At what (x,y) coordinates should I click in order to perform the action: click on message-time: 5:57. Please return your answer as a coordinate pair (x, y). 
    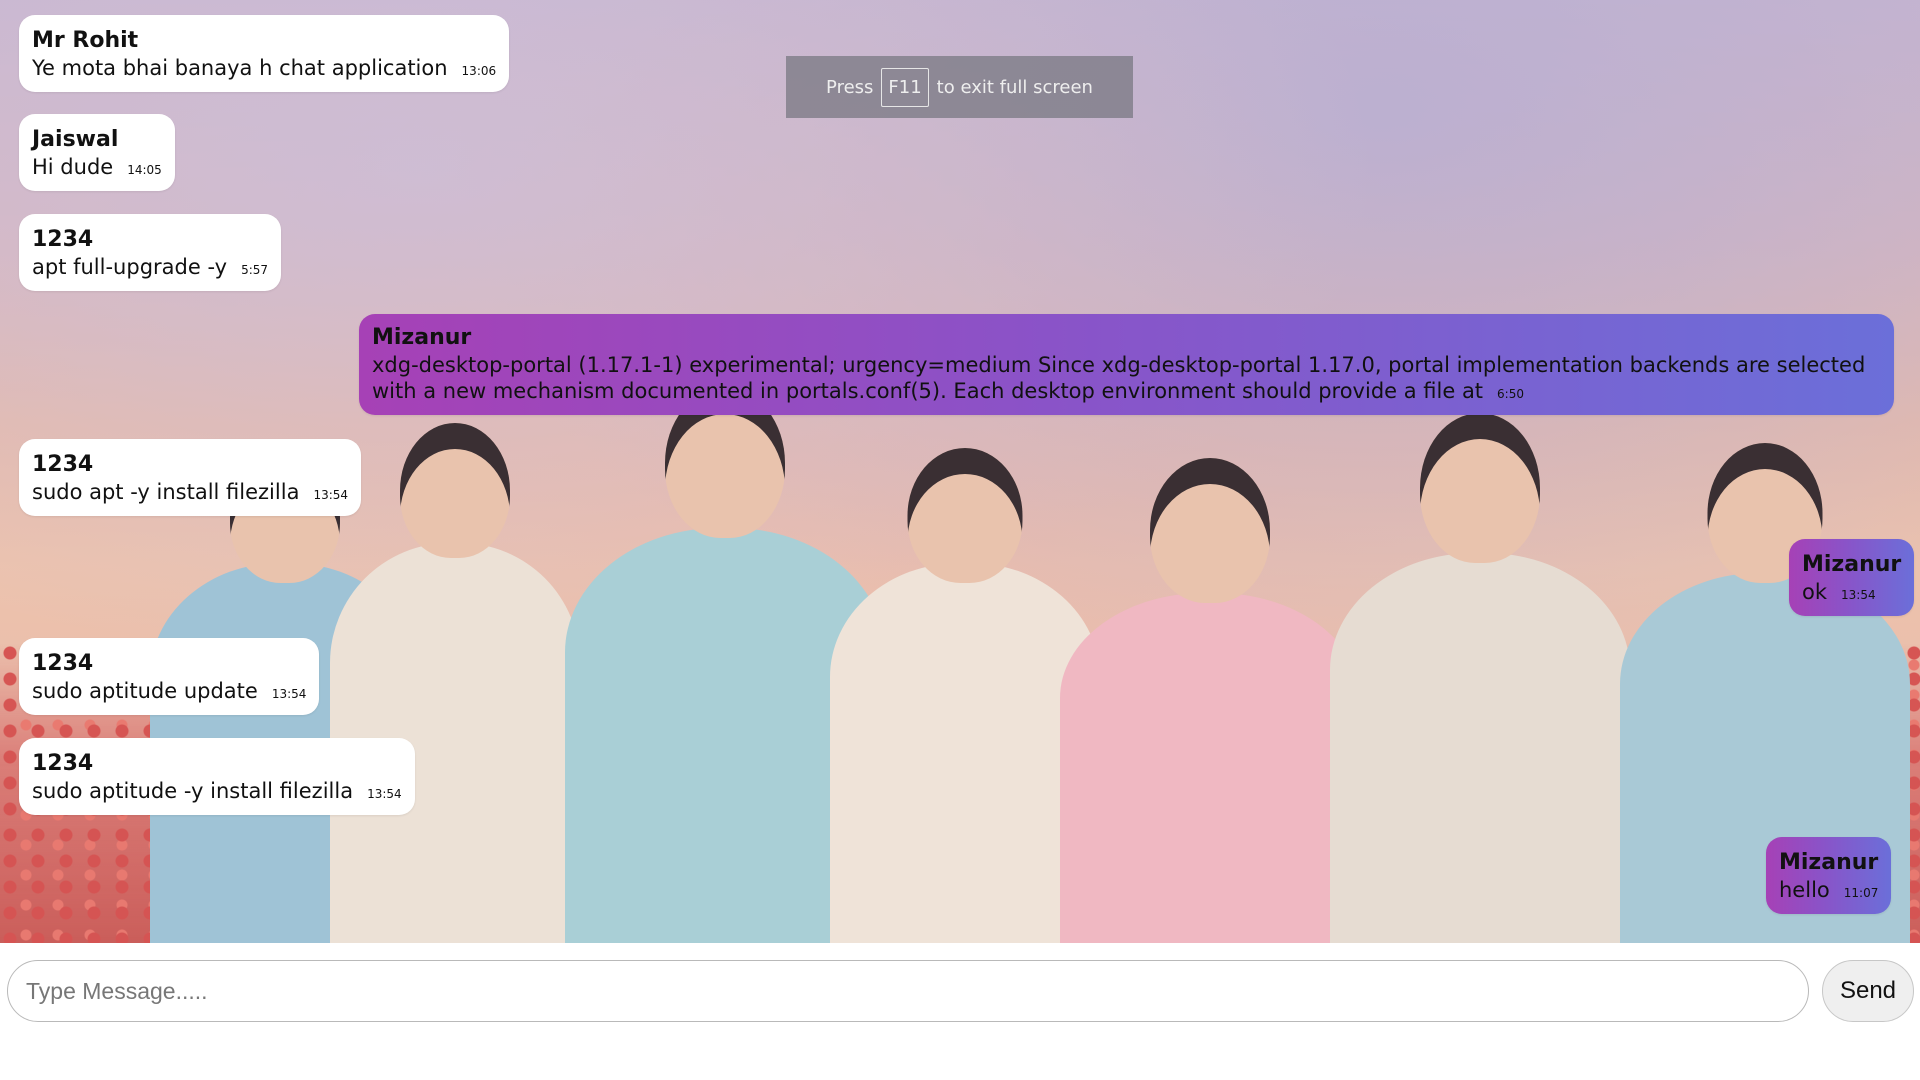
    Looking at the image, I should click on (255, 270).